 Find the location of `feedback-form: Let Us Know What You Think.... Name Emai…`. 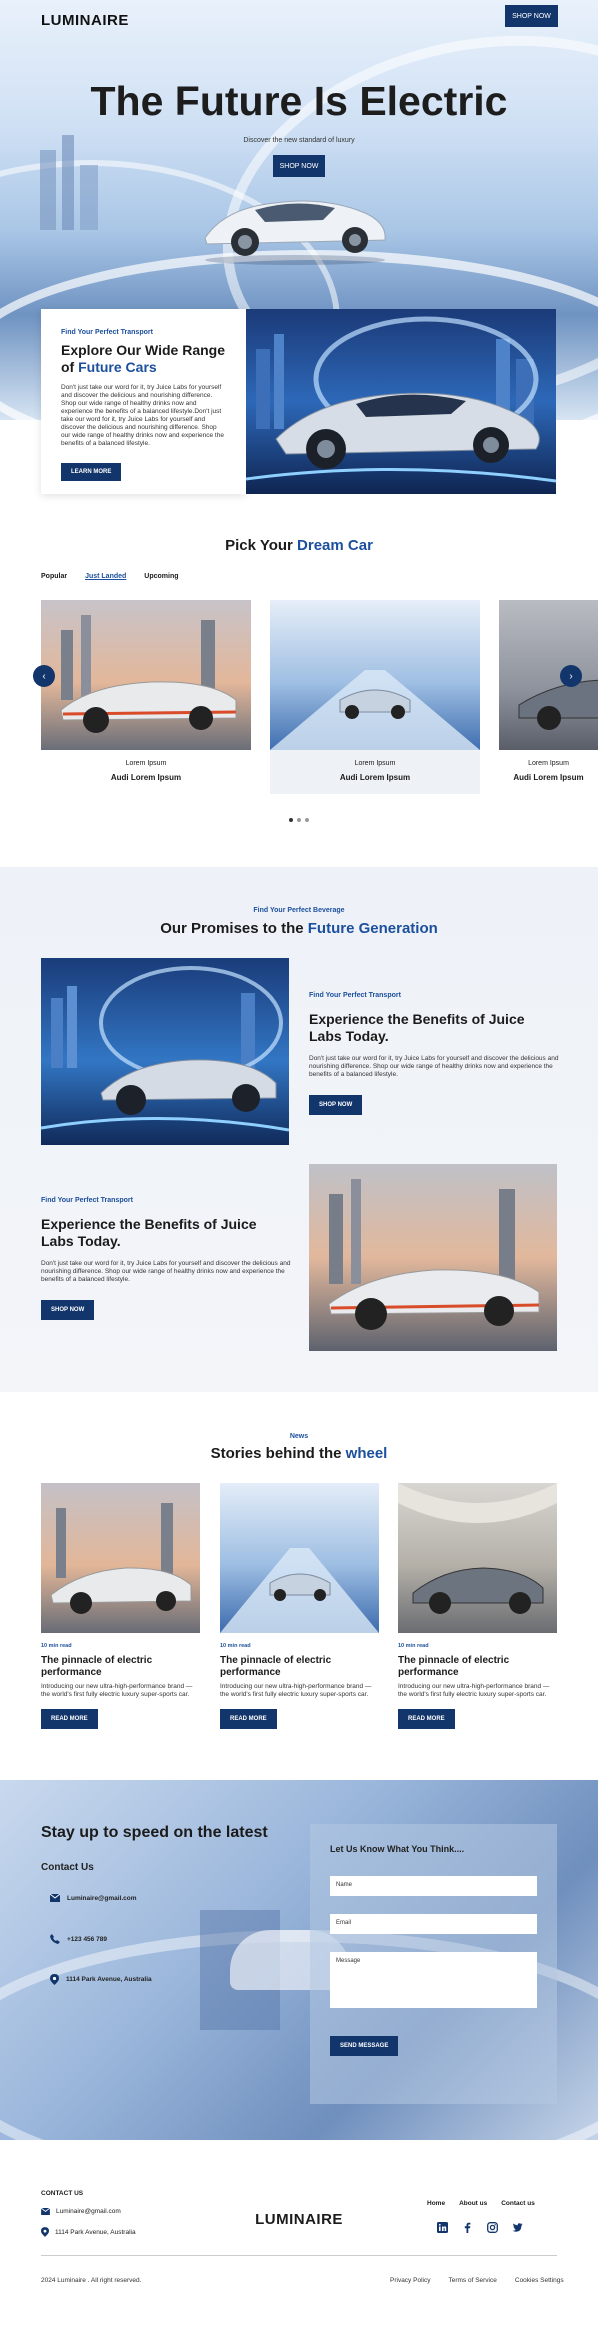

feedback-form: Let Us Know What You Think.... Name Emai… is located at coordinates (433, 1964).